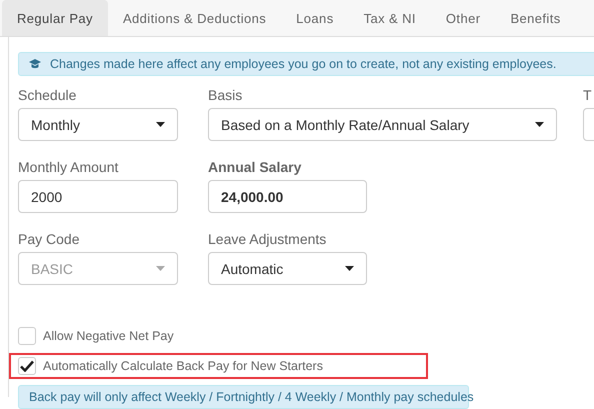 The width and height of the screenshot is (594, 409). I want to click on dropdown: Monthly, so click(98, 124).